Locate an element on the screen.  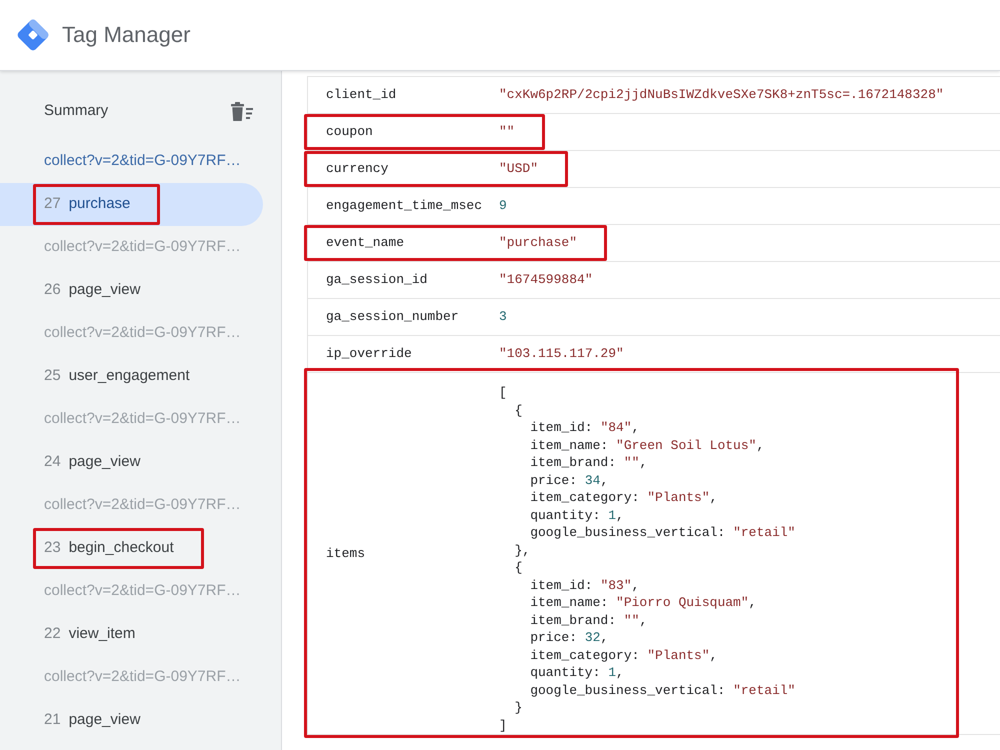
param-value: 3 is located at coordinates (503, 317).